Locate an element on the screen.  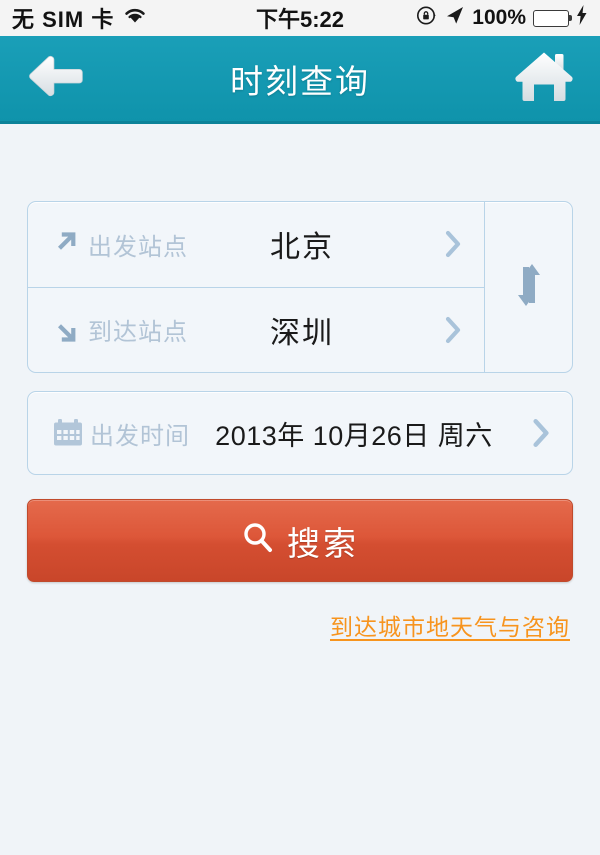
arrival-station-label: 到达站点 is located at coordinates (138, 333).